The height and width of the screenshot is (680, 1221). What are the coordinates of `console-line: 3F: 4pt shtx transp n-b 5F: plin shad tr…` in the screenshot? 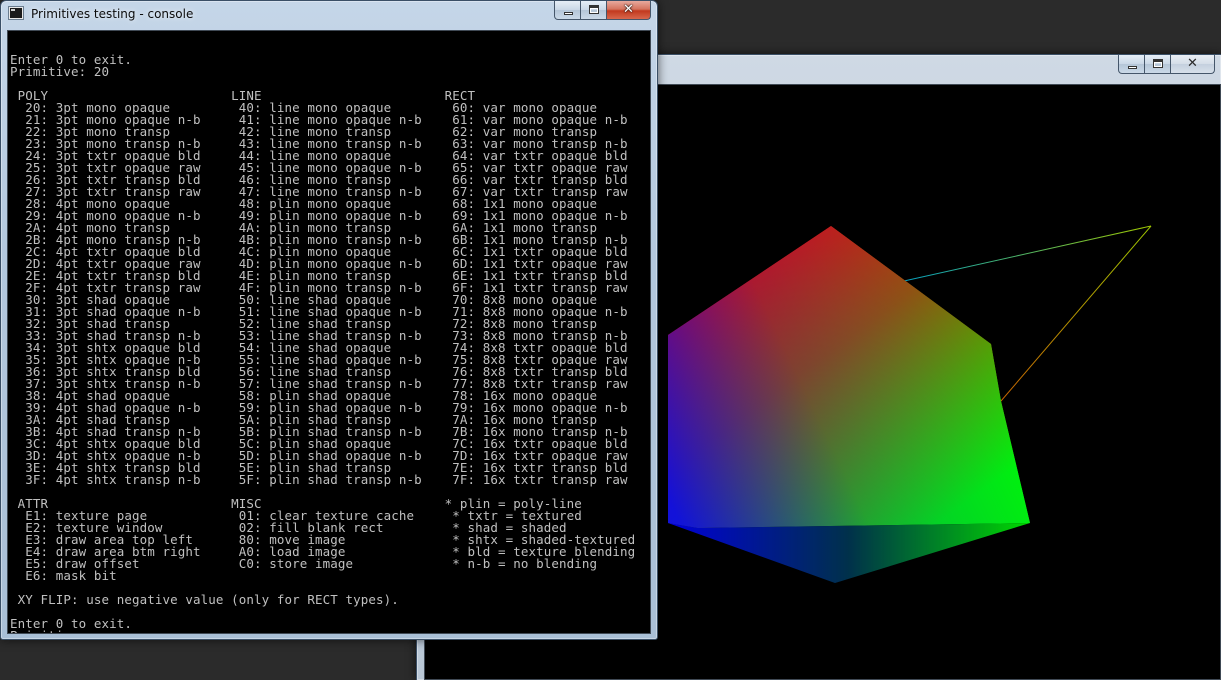 It's located at (319, 479).